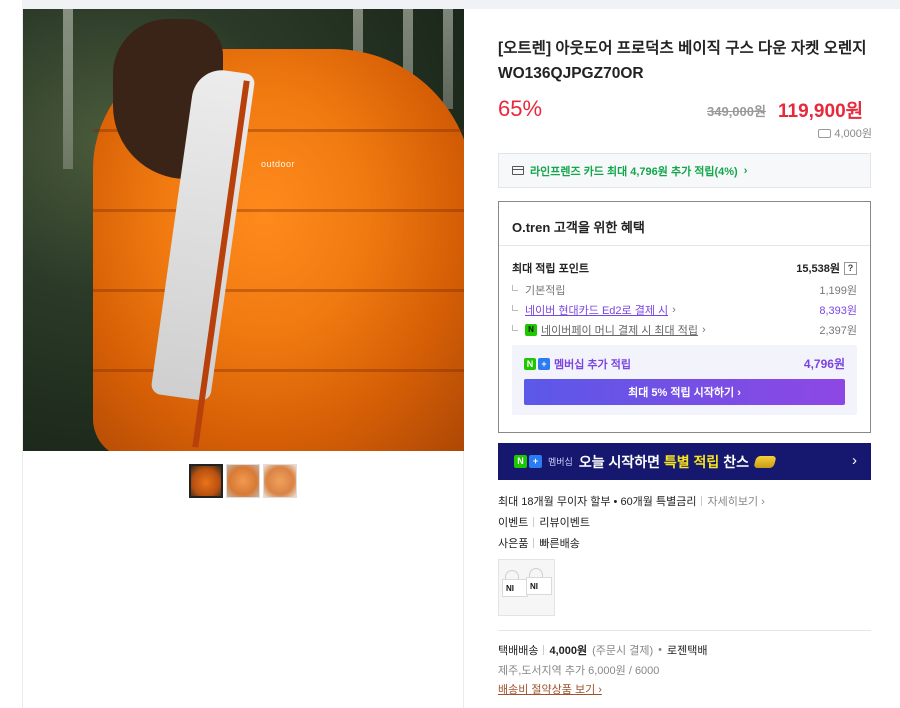  What do you see at coordinates (578, 227) in the screenshot?
I see `benefit-title: O.tren 고객을 위한 혜택` at bounding box center [578, 227].